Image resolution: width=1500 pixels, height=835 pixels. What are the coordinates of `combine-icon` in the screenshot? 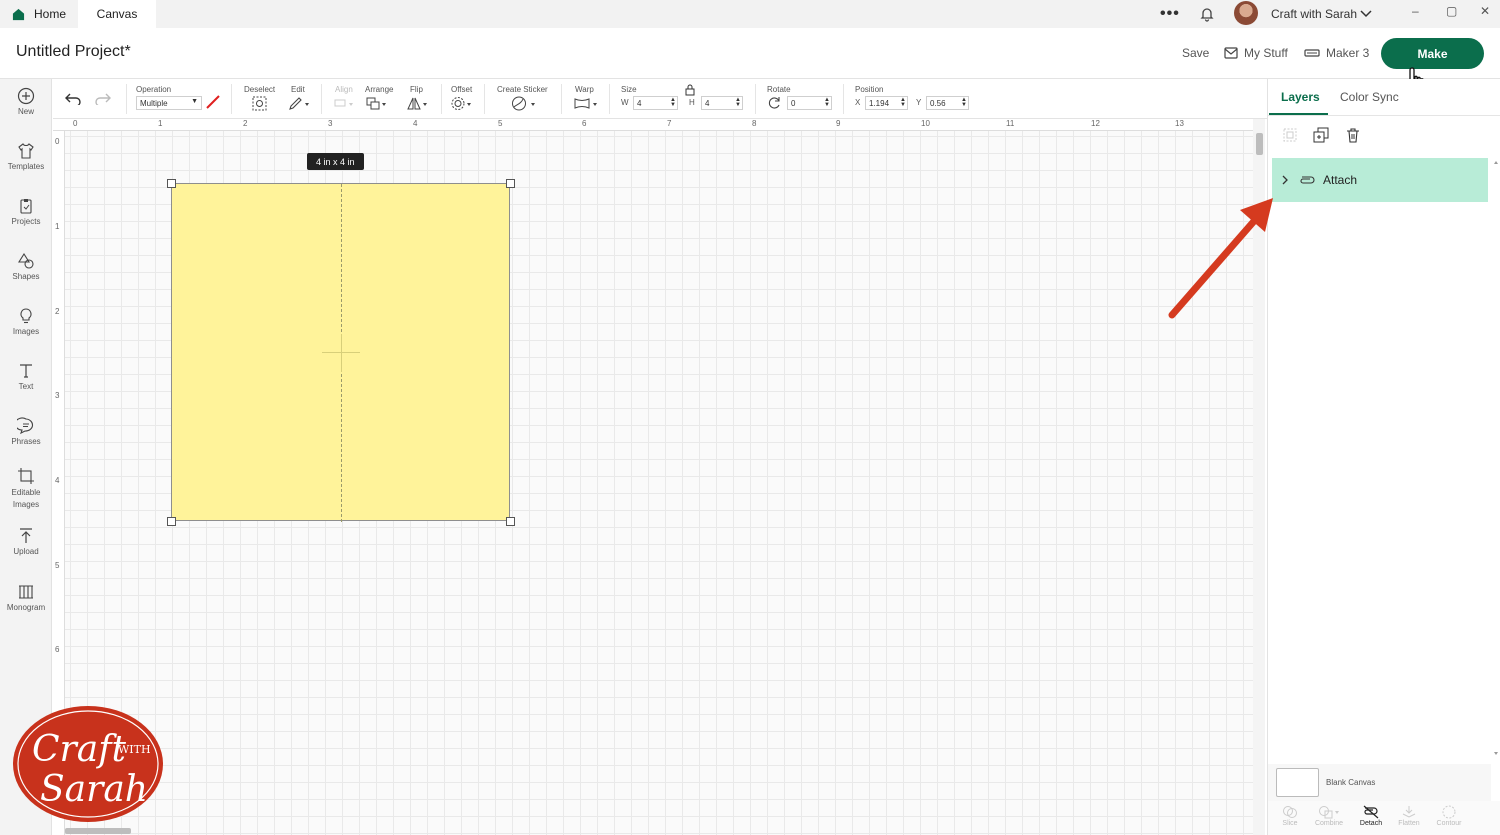 It's located at (1329, 812).